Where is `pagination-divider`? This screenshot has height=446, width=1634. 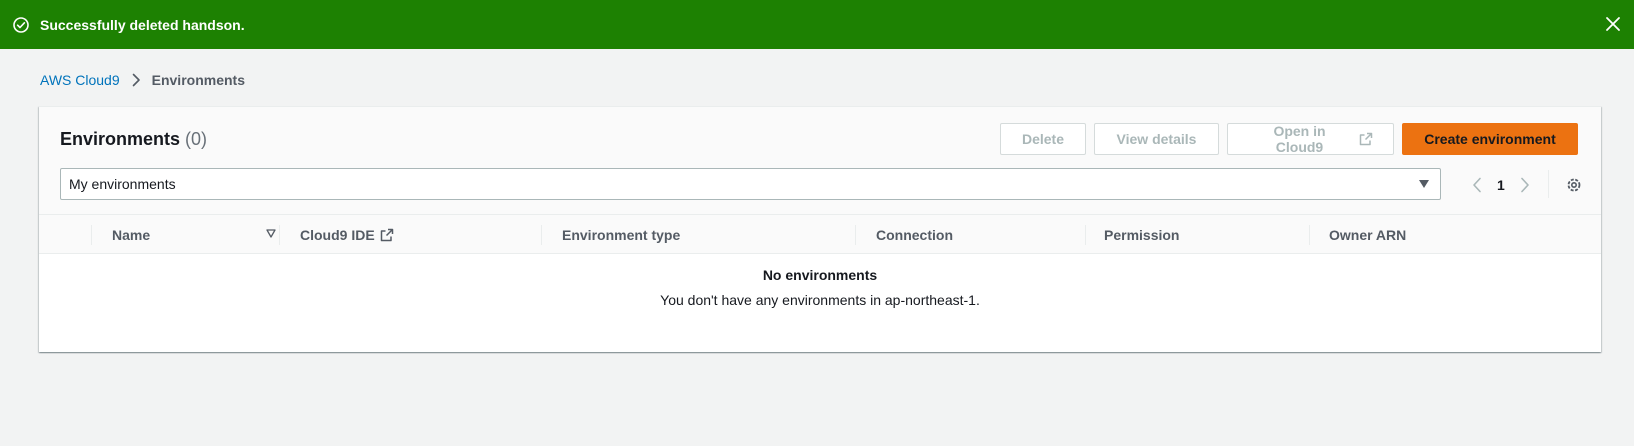 pagination-divider is located at coordinates (1548, 184).